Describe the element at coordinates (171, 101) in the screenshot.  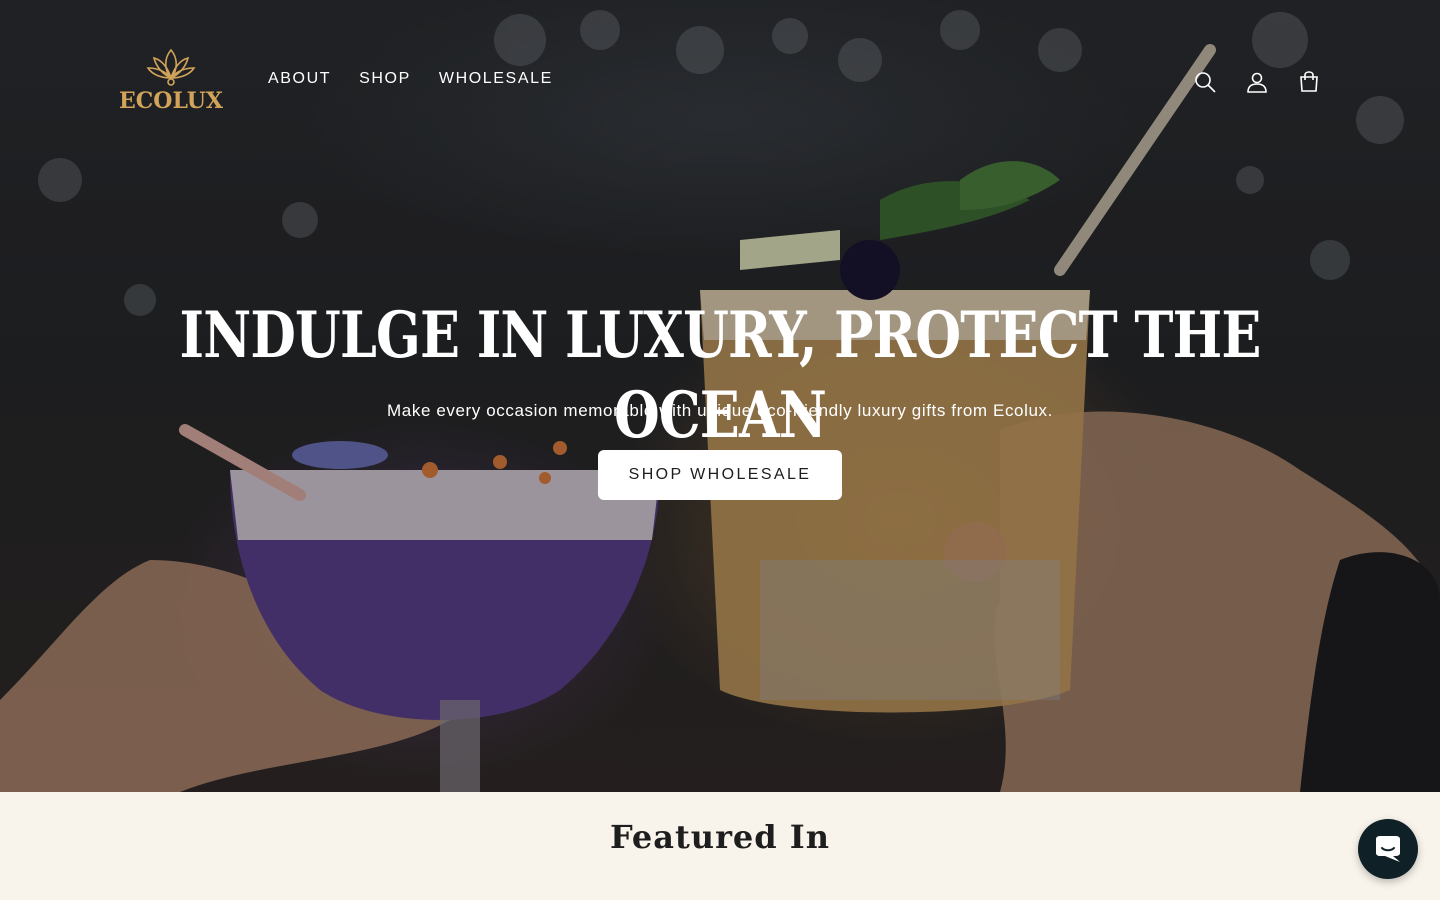
I see `brand-wordmark: ECOLUX` at that location.